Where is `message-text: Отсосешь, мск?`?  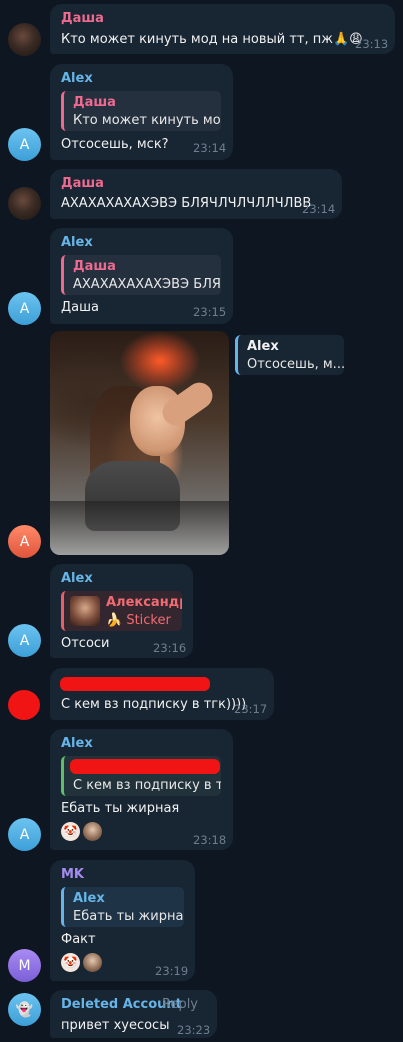
message-text: Отсосешь, мск? is located at coordinates (115, 144).